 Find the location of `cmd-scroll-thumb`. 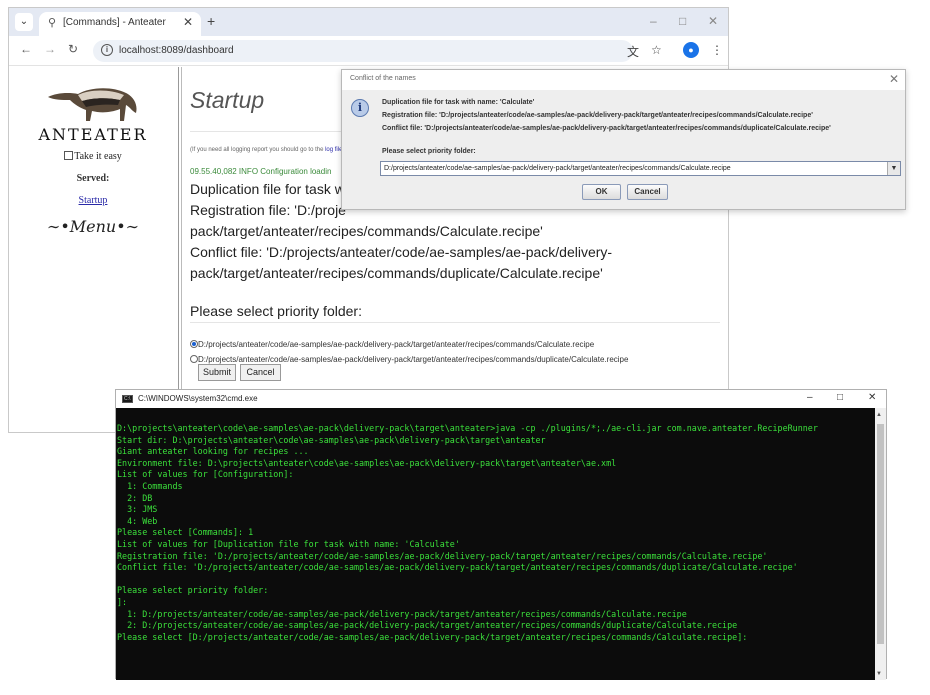

cmd-scroll-thumb is located at coordinates (880, 534).